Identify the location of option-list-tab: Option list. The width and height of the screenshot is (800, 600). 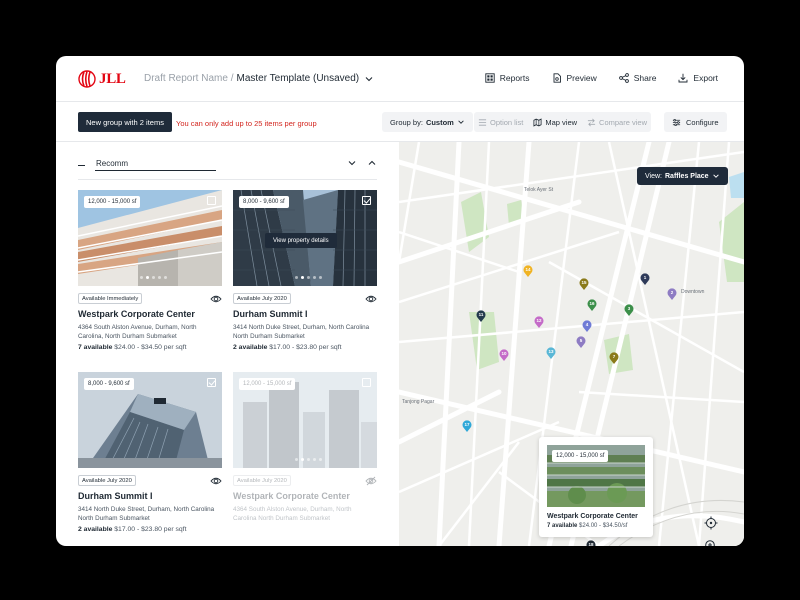
(500, 122).